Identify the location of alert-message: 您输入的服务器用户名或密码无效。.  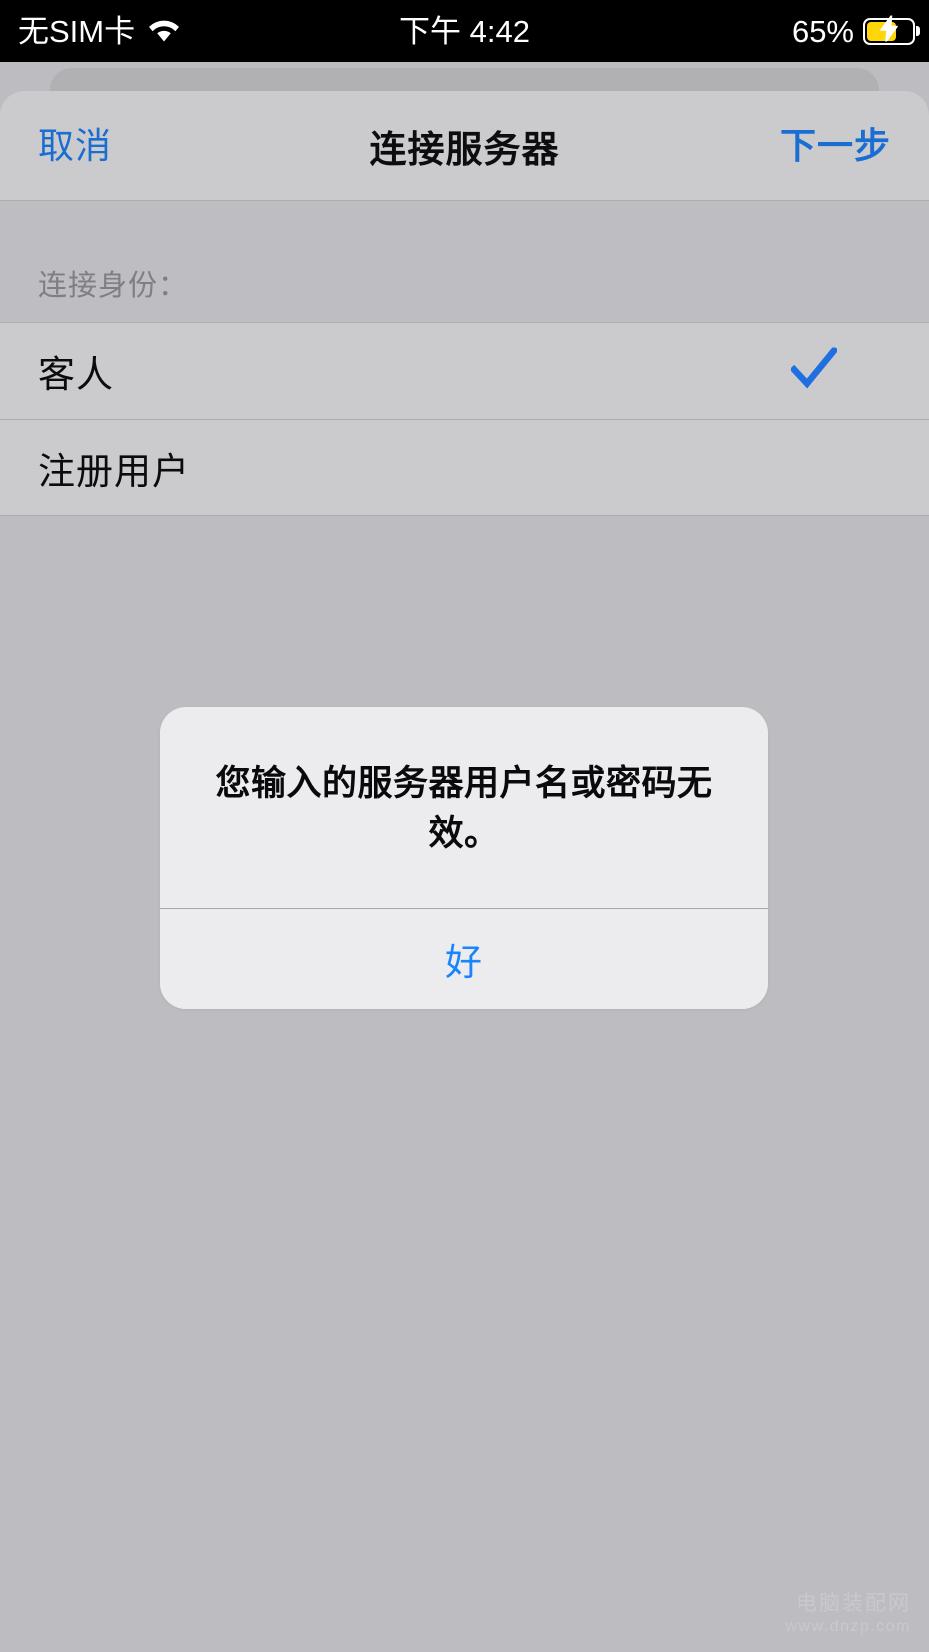
(464, 809).